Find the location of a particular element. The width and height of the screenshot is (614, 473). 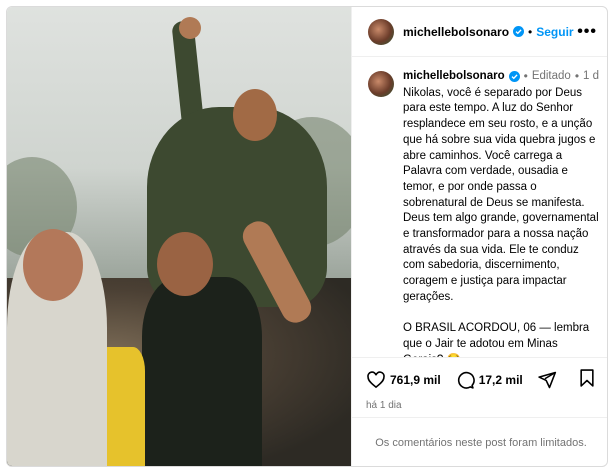

comment-count: 17,2 mil is located at coordinates (501, 380).